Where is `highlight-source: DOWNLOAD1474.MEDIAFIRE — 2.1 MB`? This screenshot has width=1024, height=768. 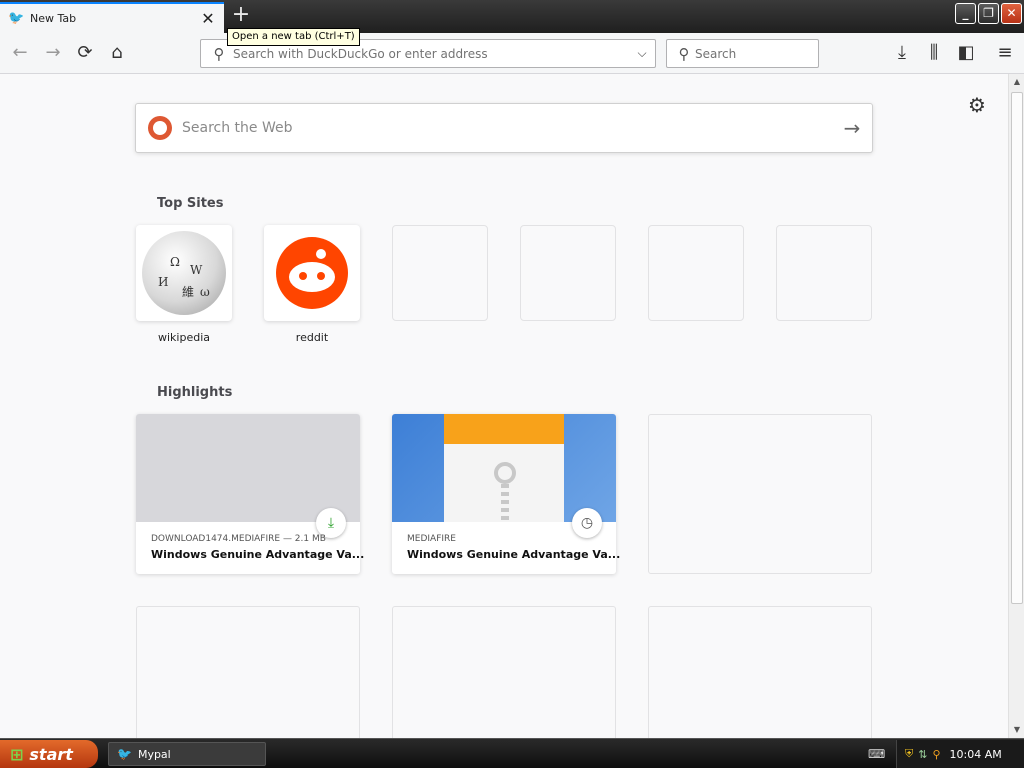
highlight-source: DOWNLOAD1474.MEDIAFIRE — 2.1 MB is located at coordinates (238, 539).